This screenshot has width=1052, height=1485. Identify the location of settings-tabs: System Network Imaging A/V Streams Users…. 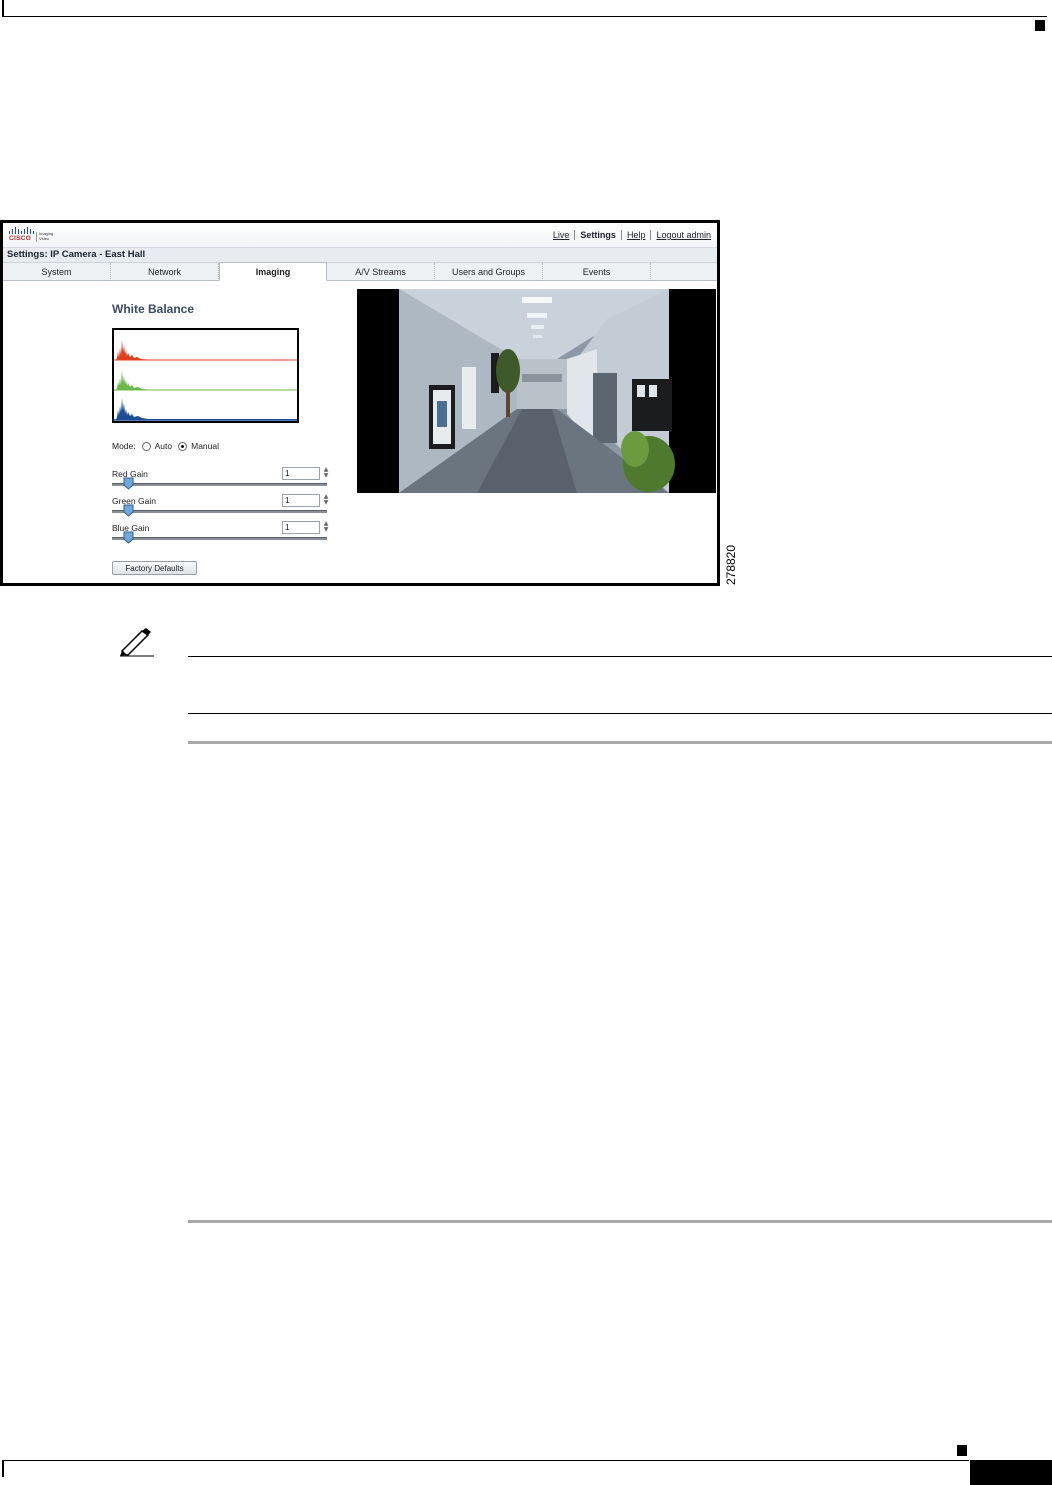
(360, 271).